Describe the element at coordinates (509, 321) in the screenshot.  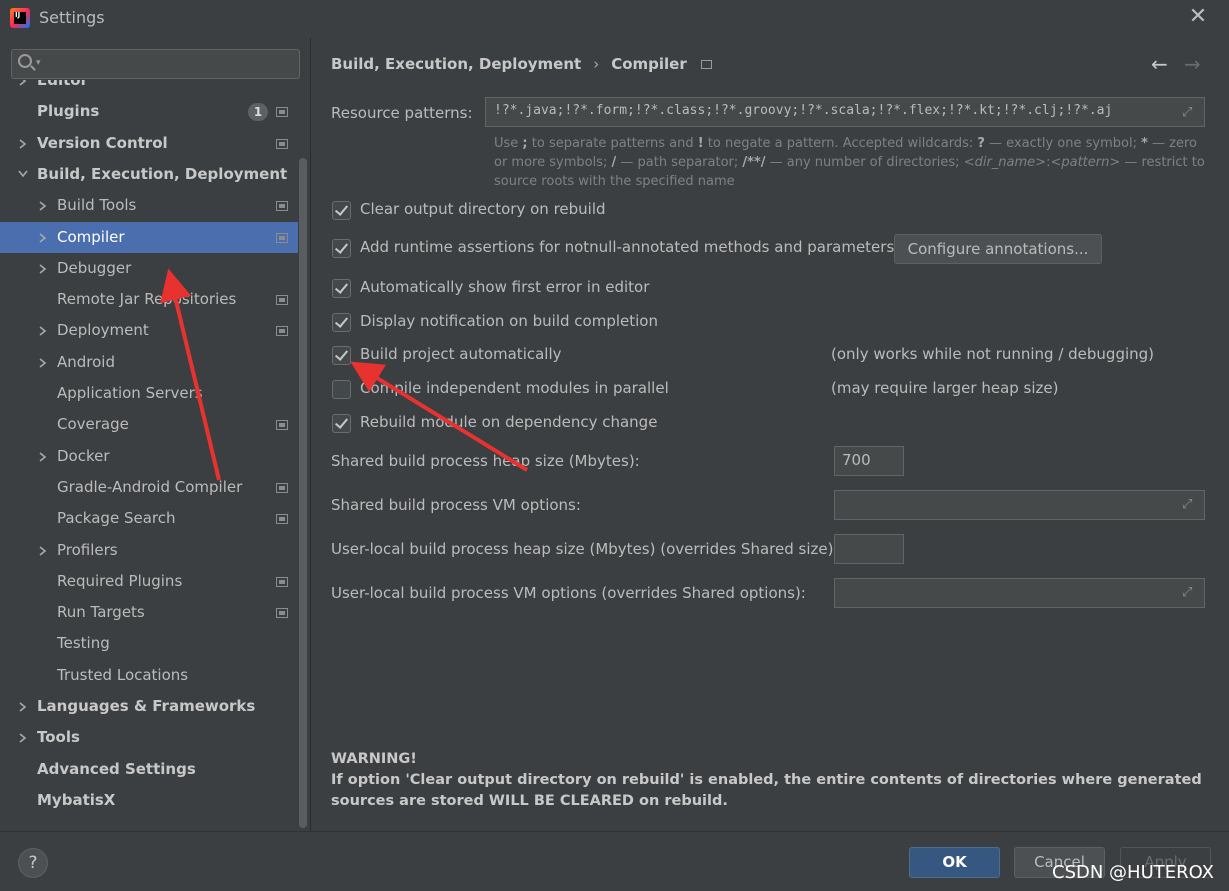
I see `checkbox-label: Display notification on build completion` at that location.